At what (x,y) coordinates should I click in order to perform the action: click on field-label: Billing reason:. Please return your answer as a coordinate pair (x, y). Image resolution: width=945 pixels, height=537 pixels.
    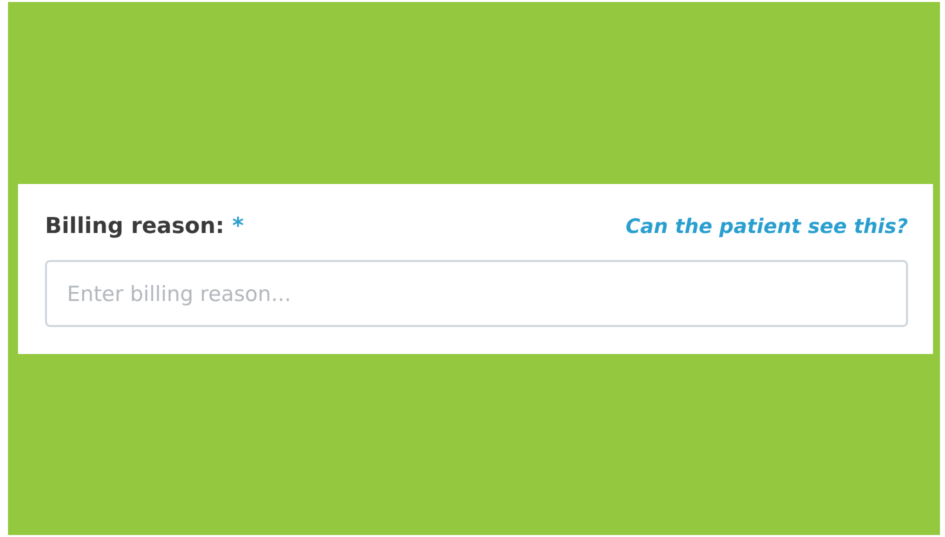
    Looking at the image, I should click on (134, 226).